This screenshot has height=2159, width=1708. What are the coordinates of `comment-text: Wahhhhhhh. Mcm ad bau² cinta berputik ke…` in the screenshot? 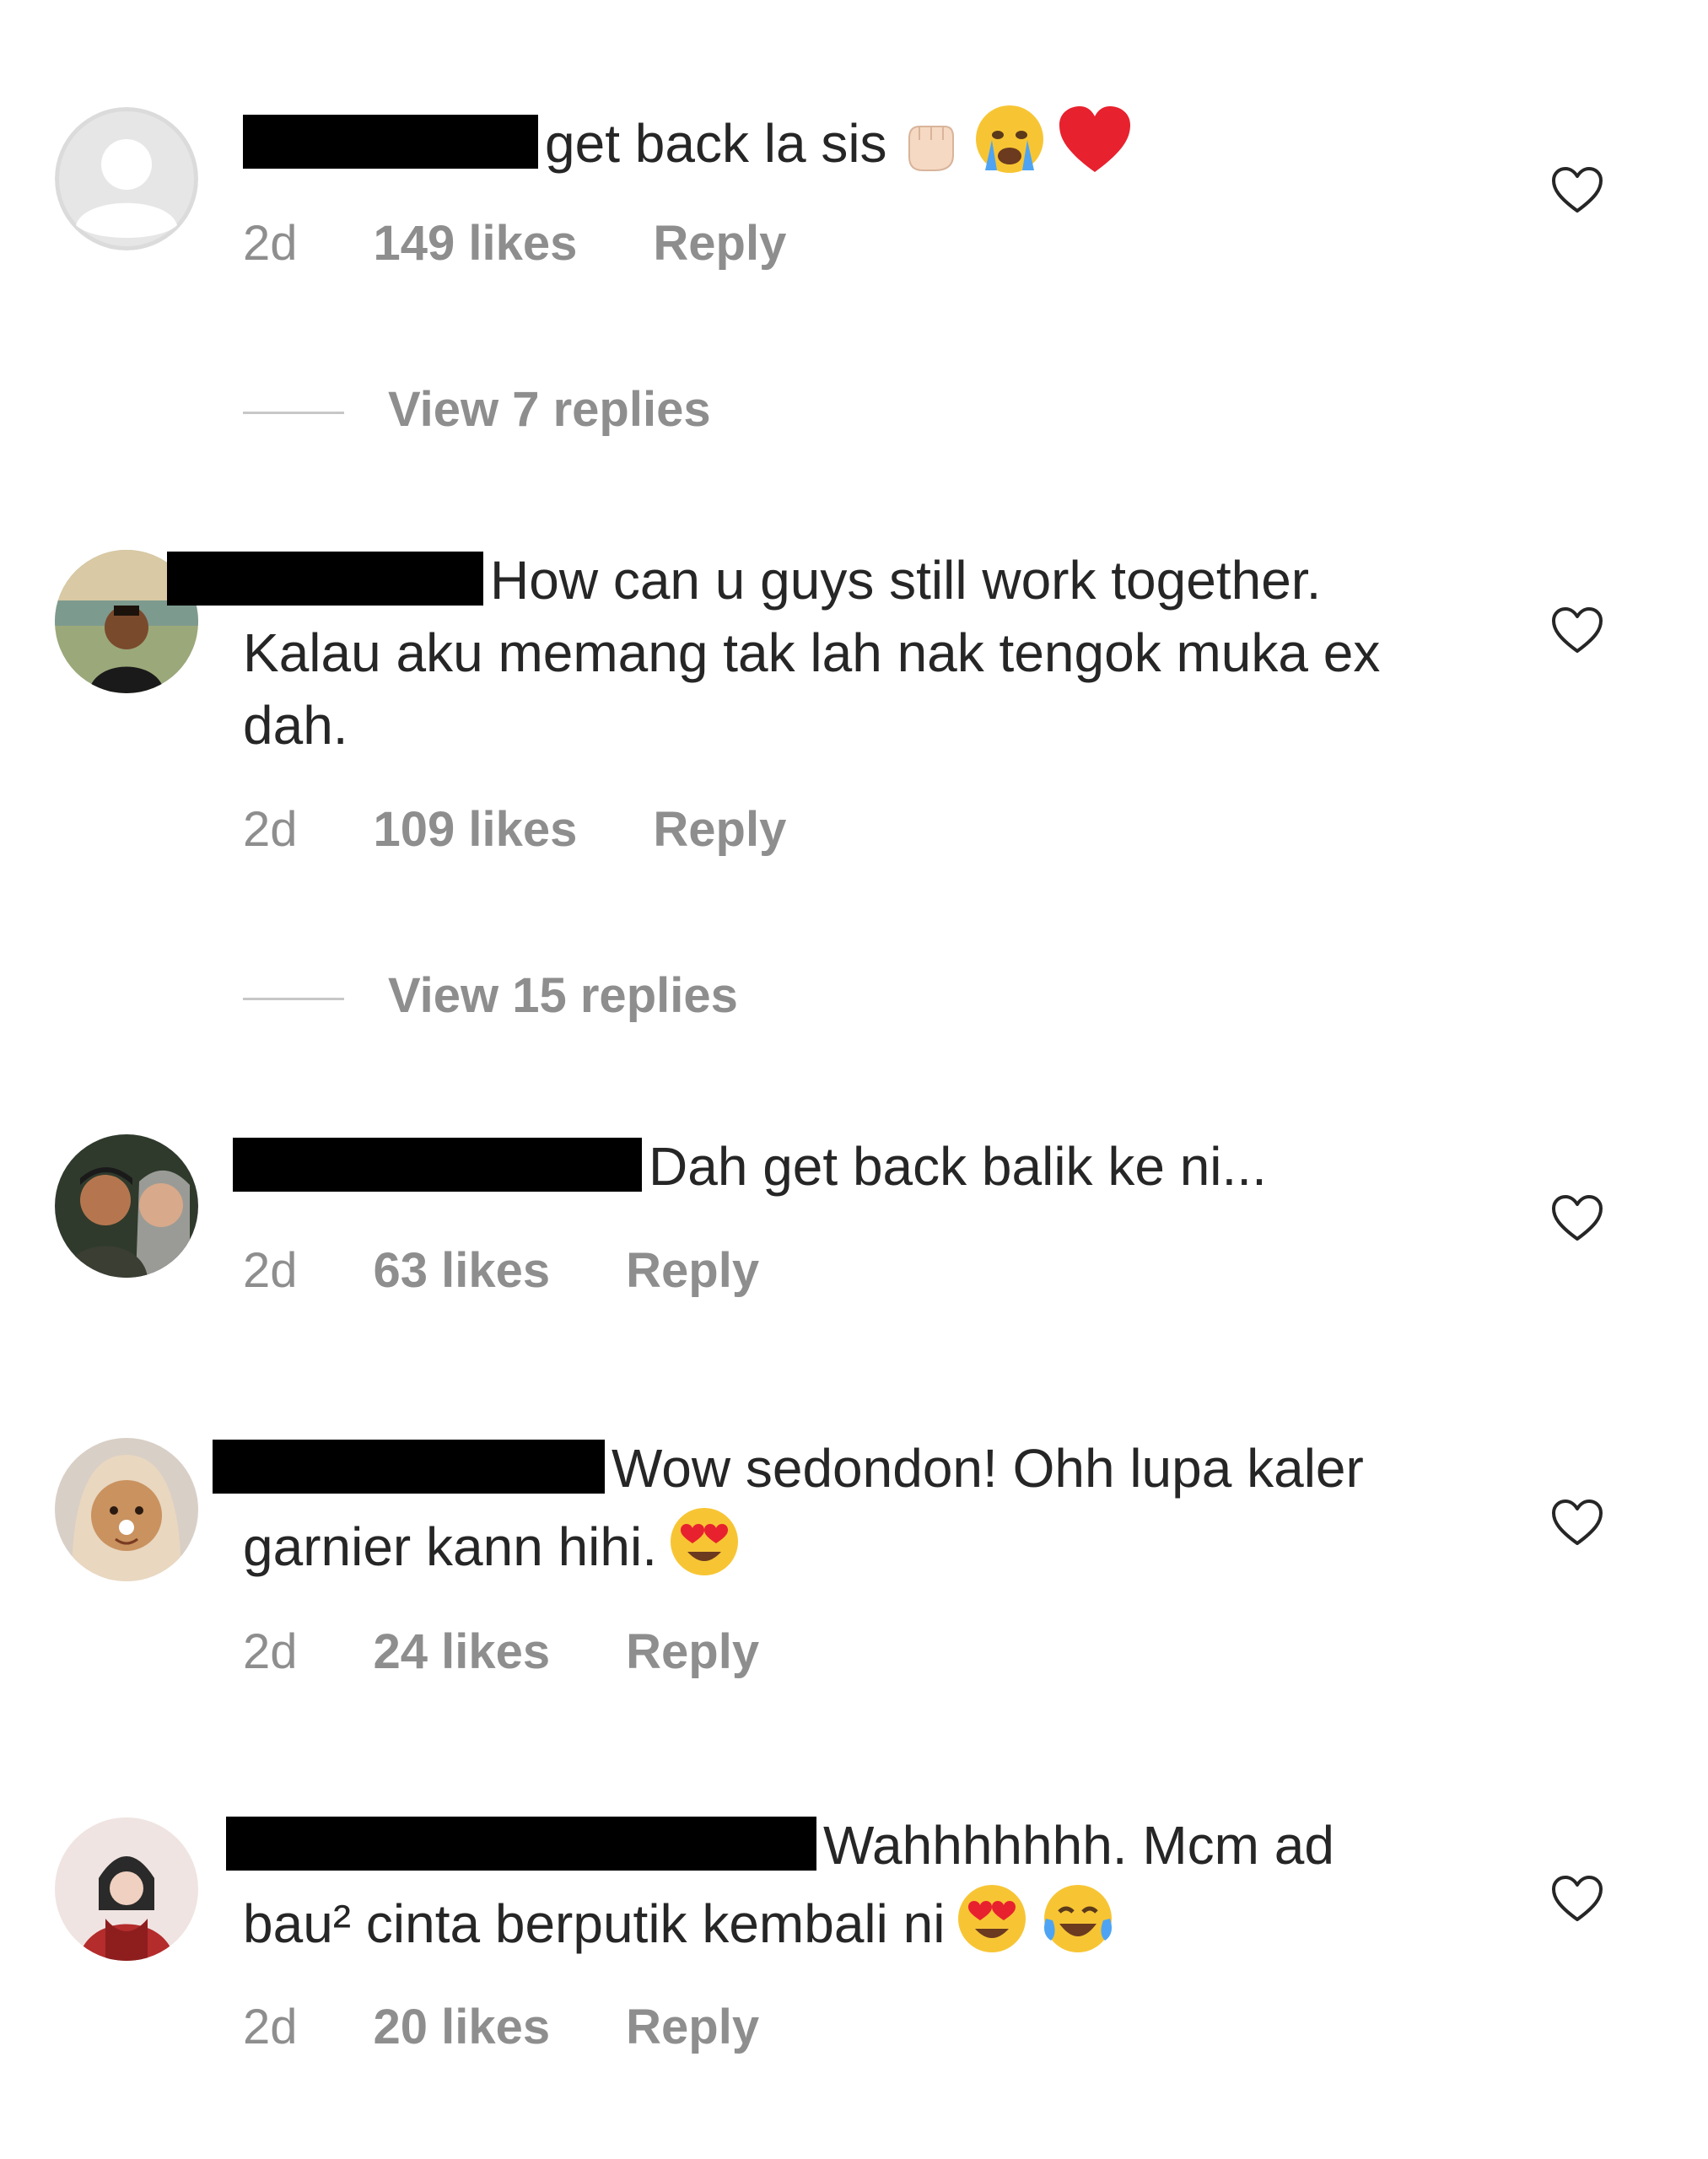 It's located at (833, 1885).